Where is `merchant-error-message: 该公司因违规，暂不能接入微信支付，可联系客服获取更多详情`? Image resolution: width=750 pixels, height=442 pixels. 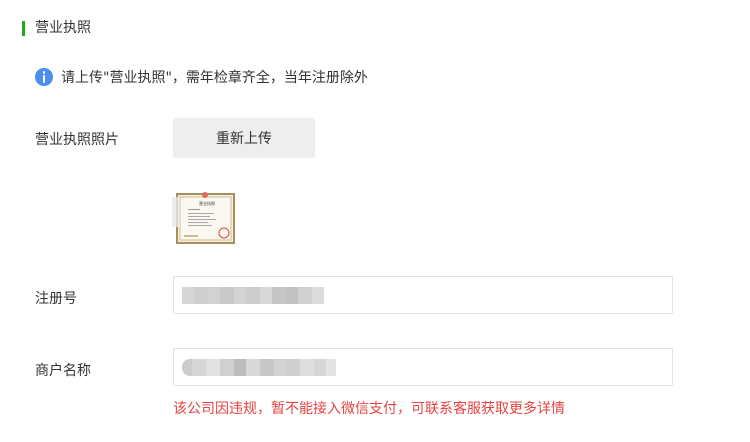 merchant-error-message: 该公司因违规，暂不能接入微信支付，可联系客服获取更多详情 is located at coordinates (369, 409).